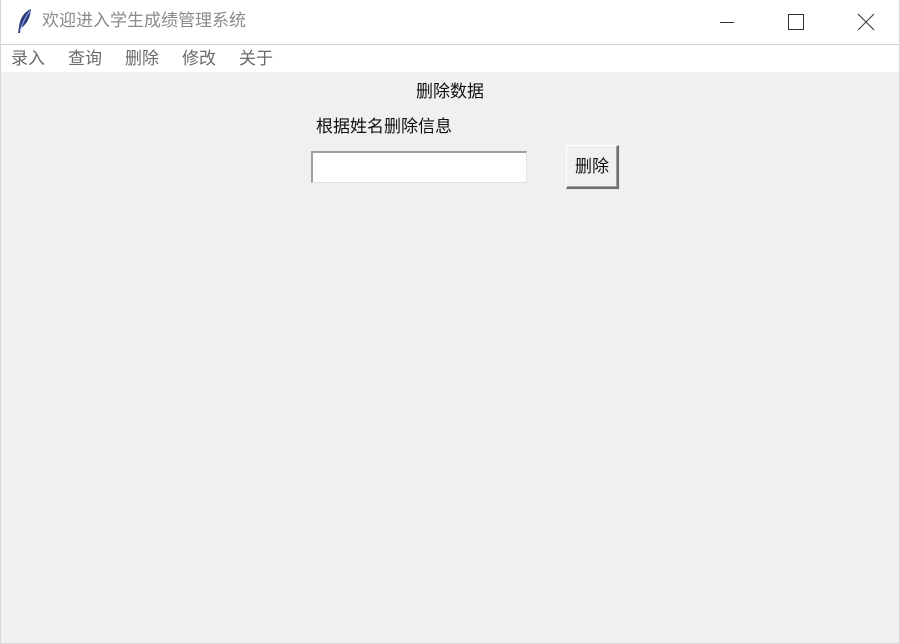  I want to click on delete-button: 删除, so click(592, 167).